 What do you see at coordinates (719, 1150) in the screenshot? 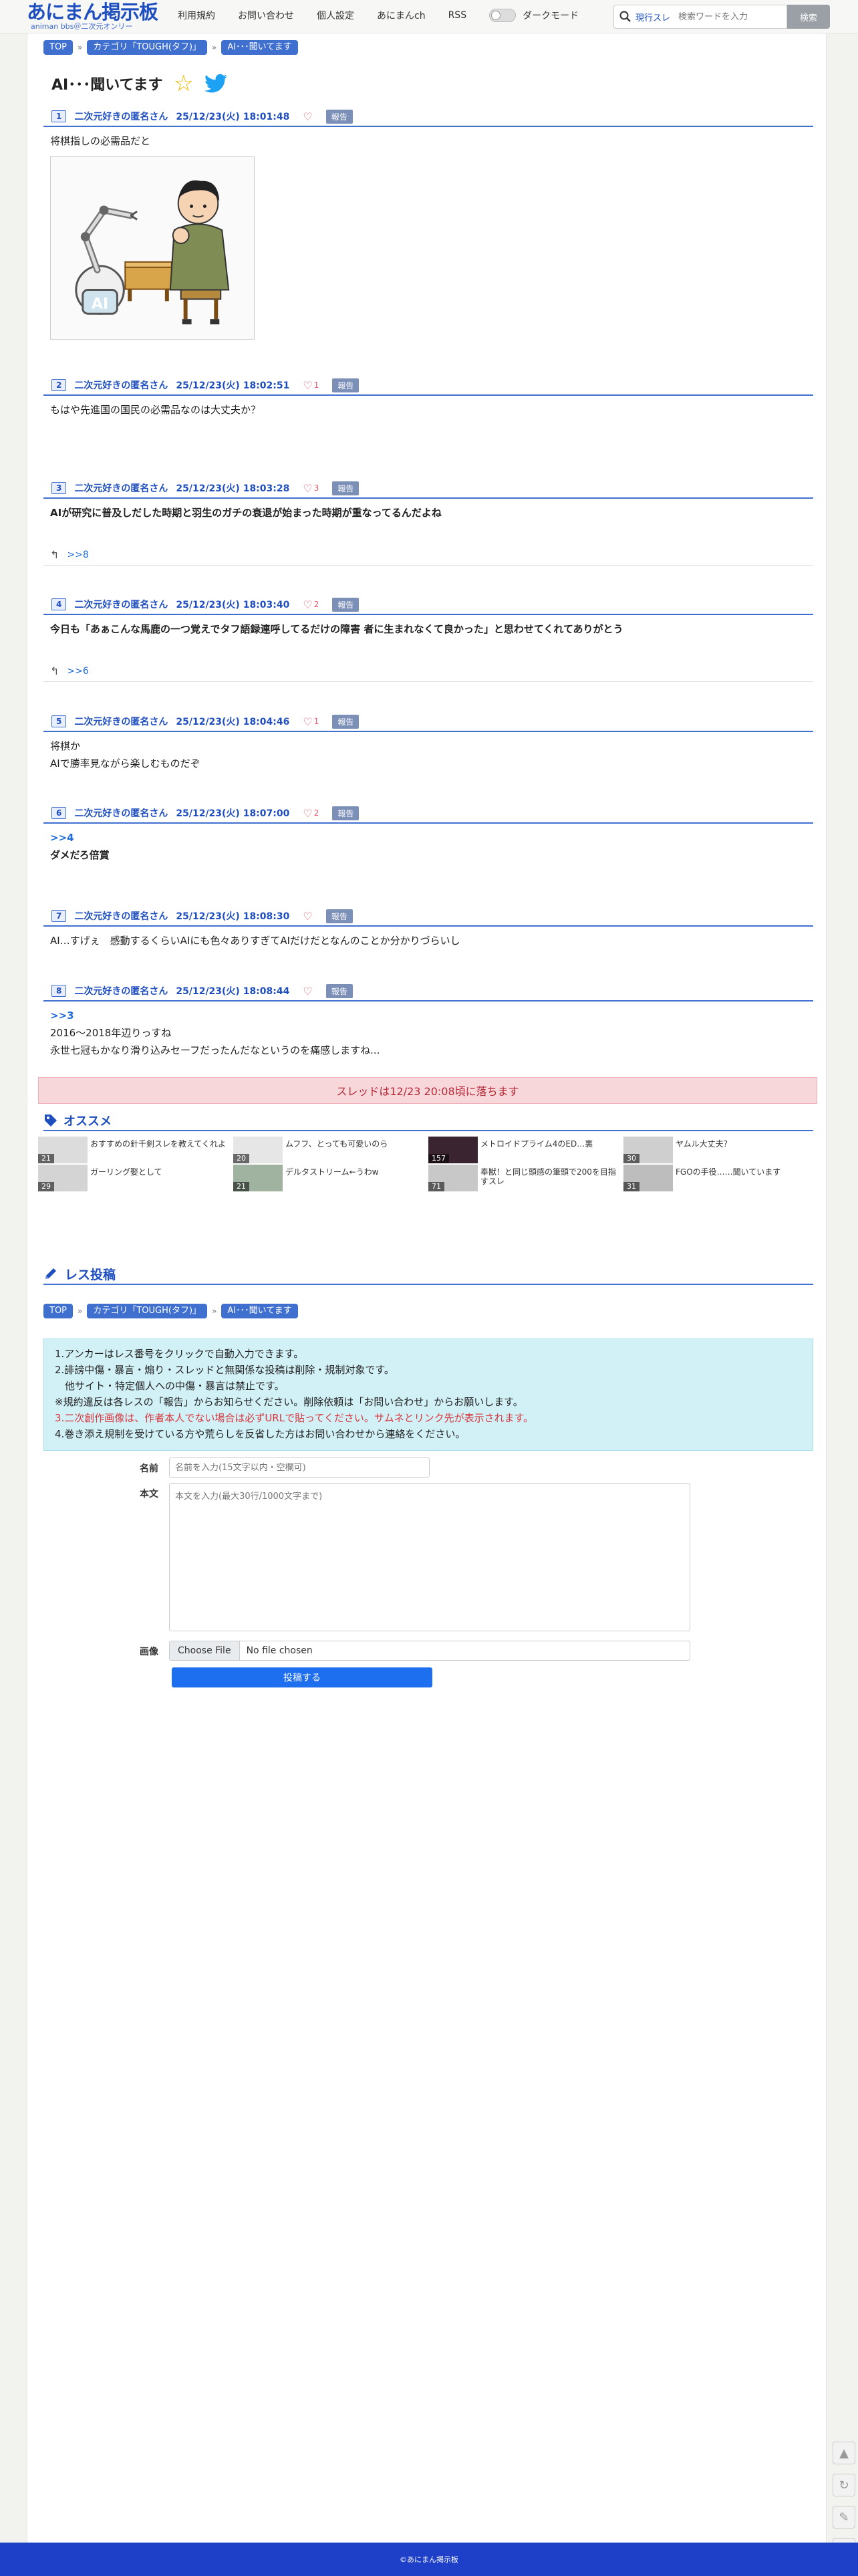
I see `recommend-item: 30 ヤムル大丈夫？` at bounding box center [719, 1150].